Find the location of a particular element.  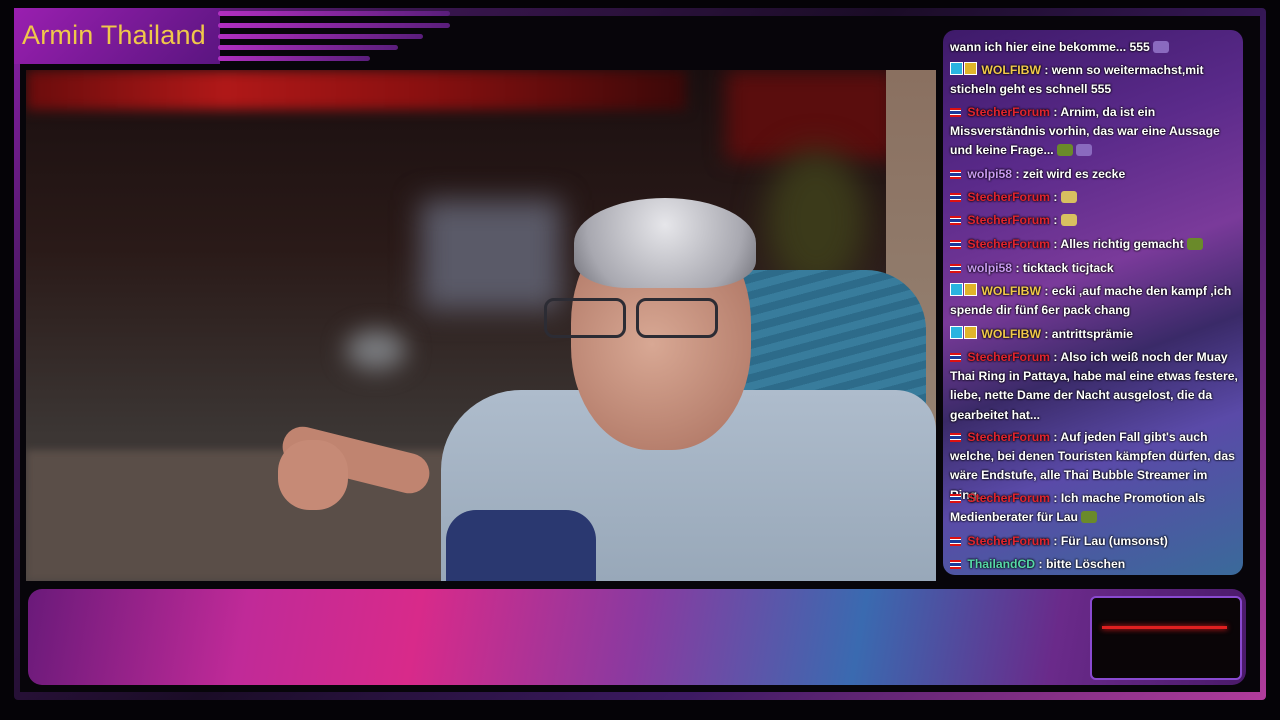

background-plant is located at coordinates (816, 220).